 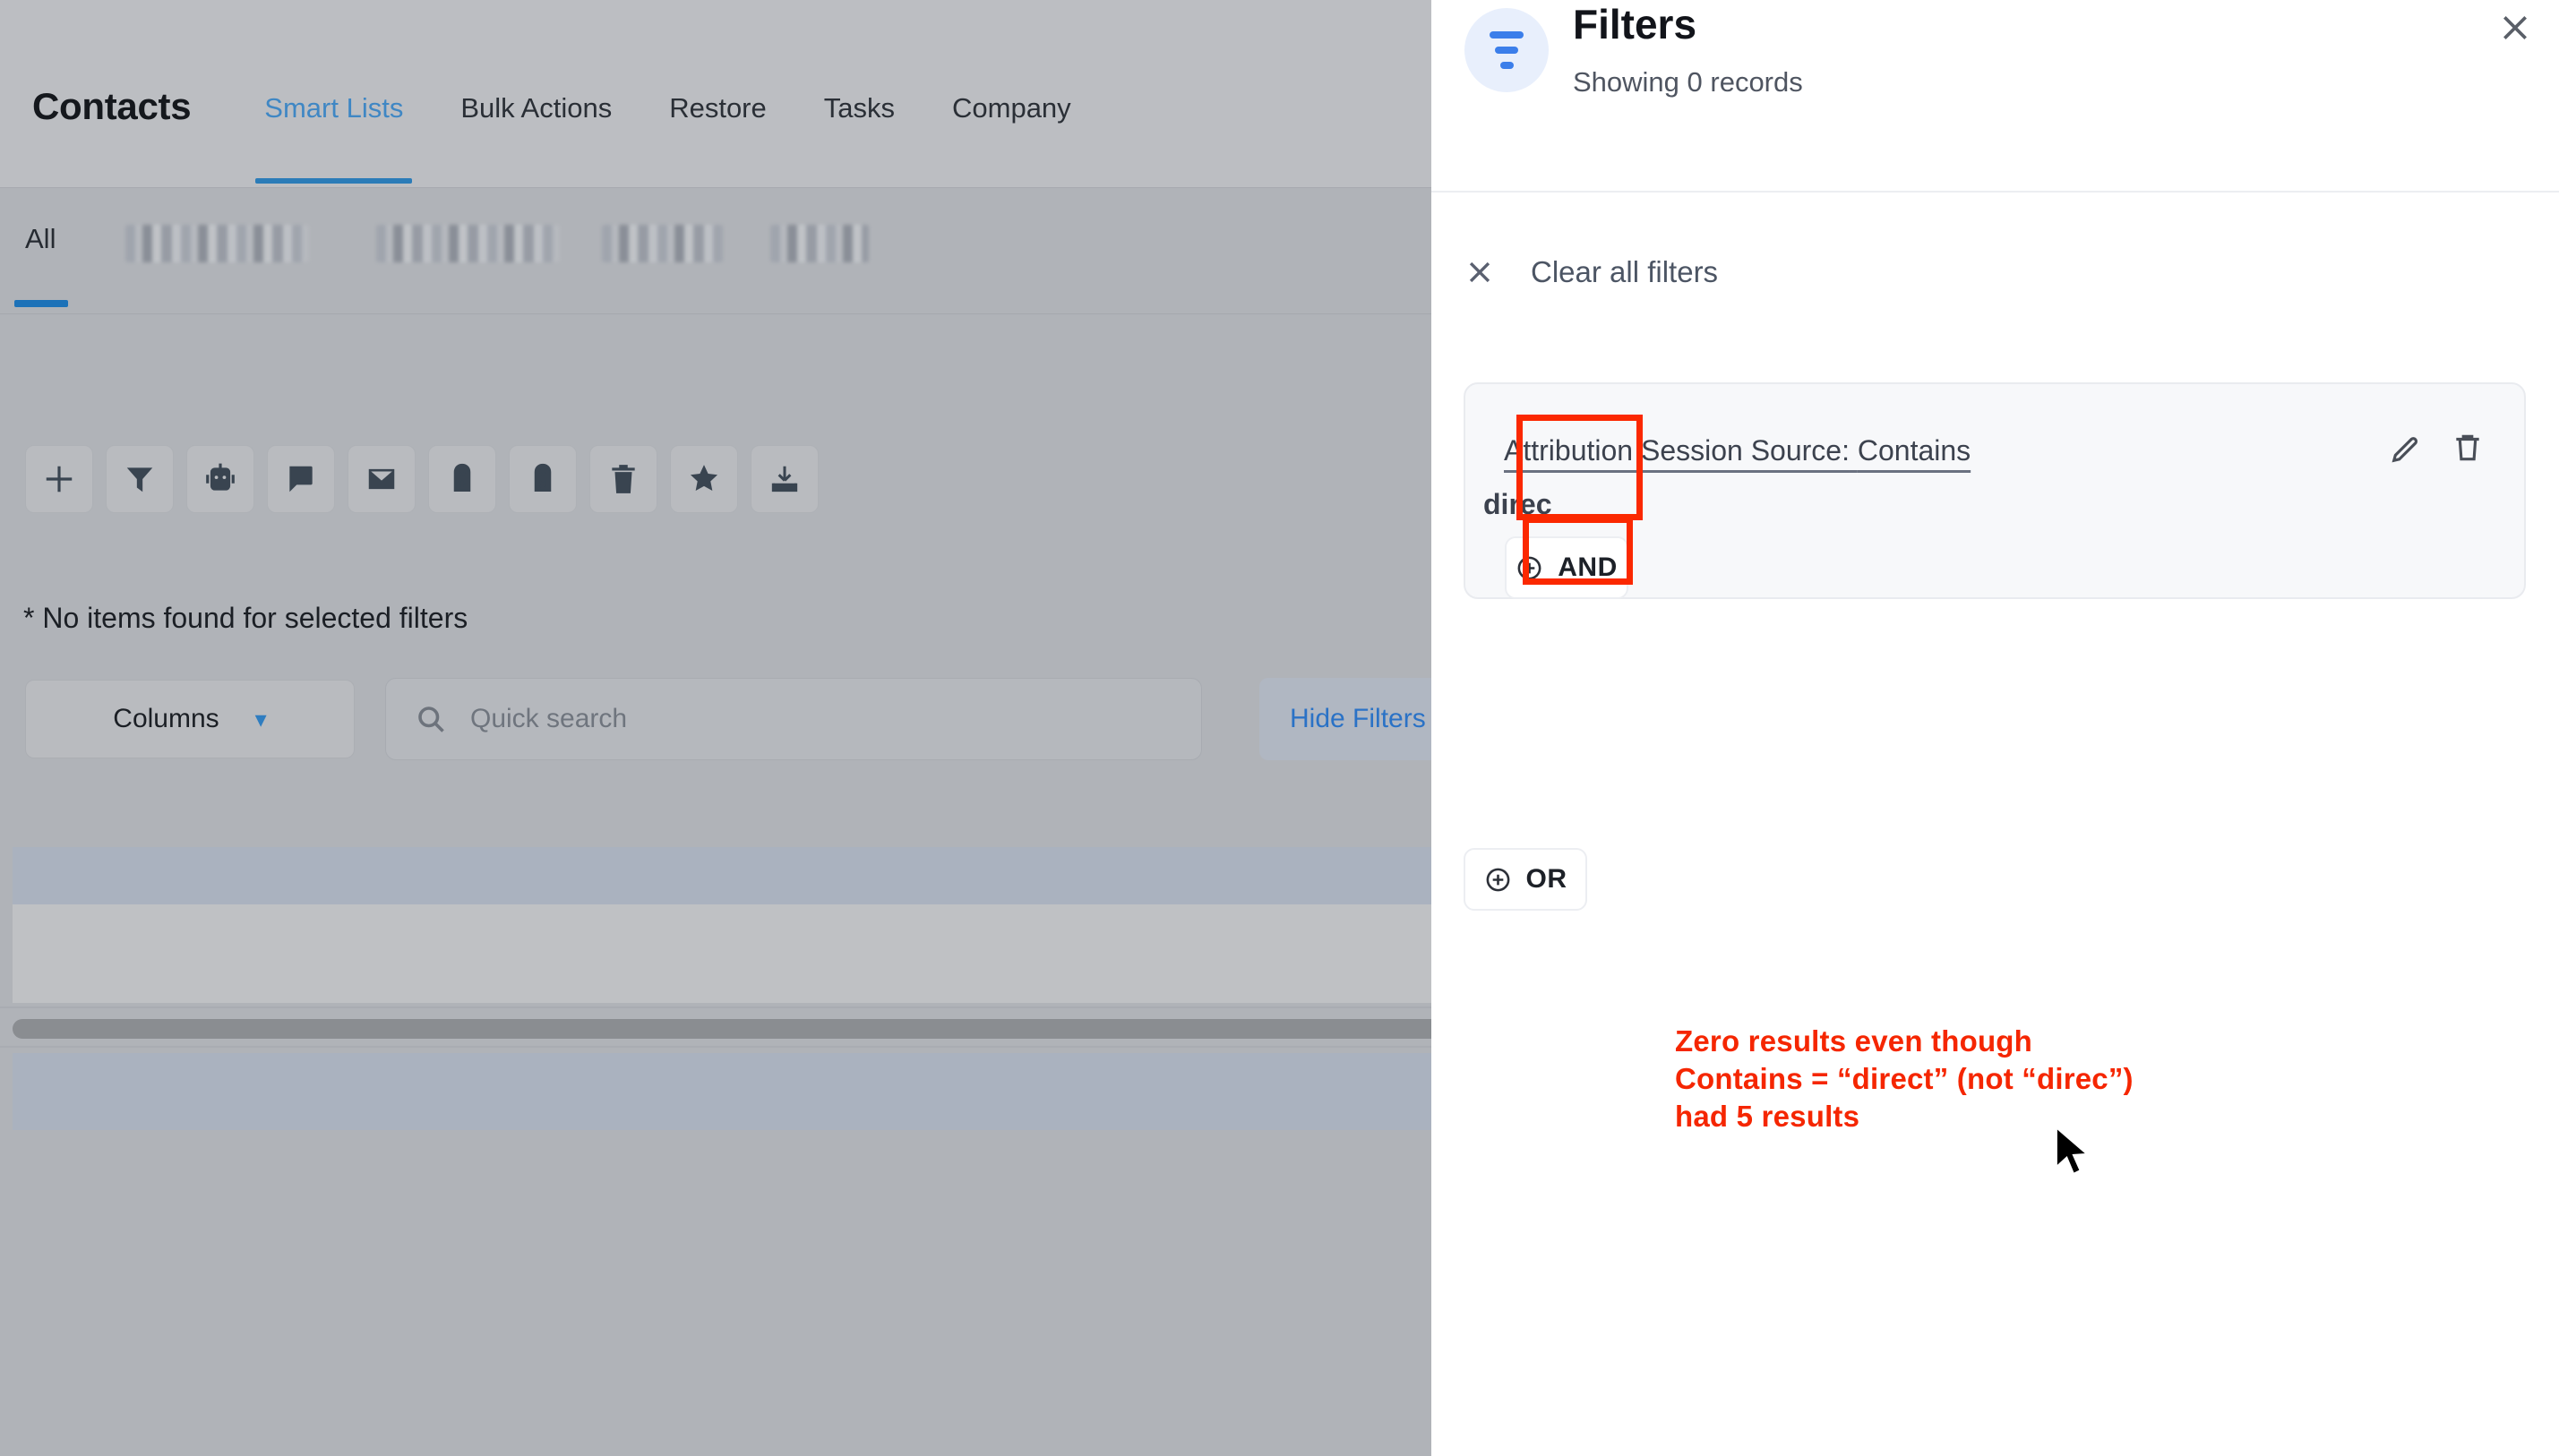 I want to click on page-title: Contacts, so click(x=112, y=106).